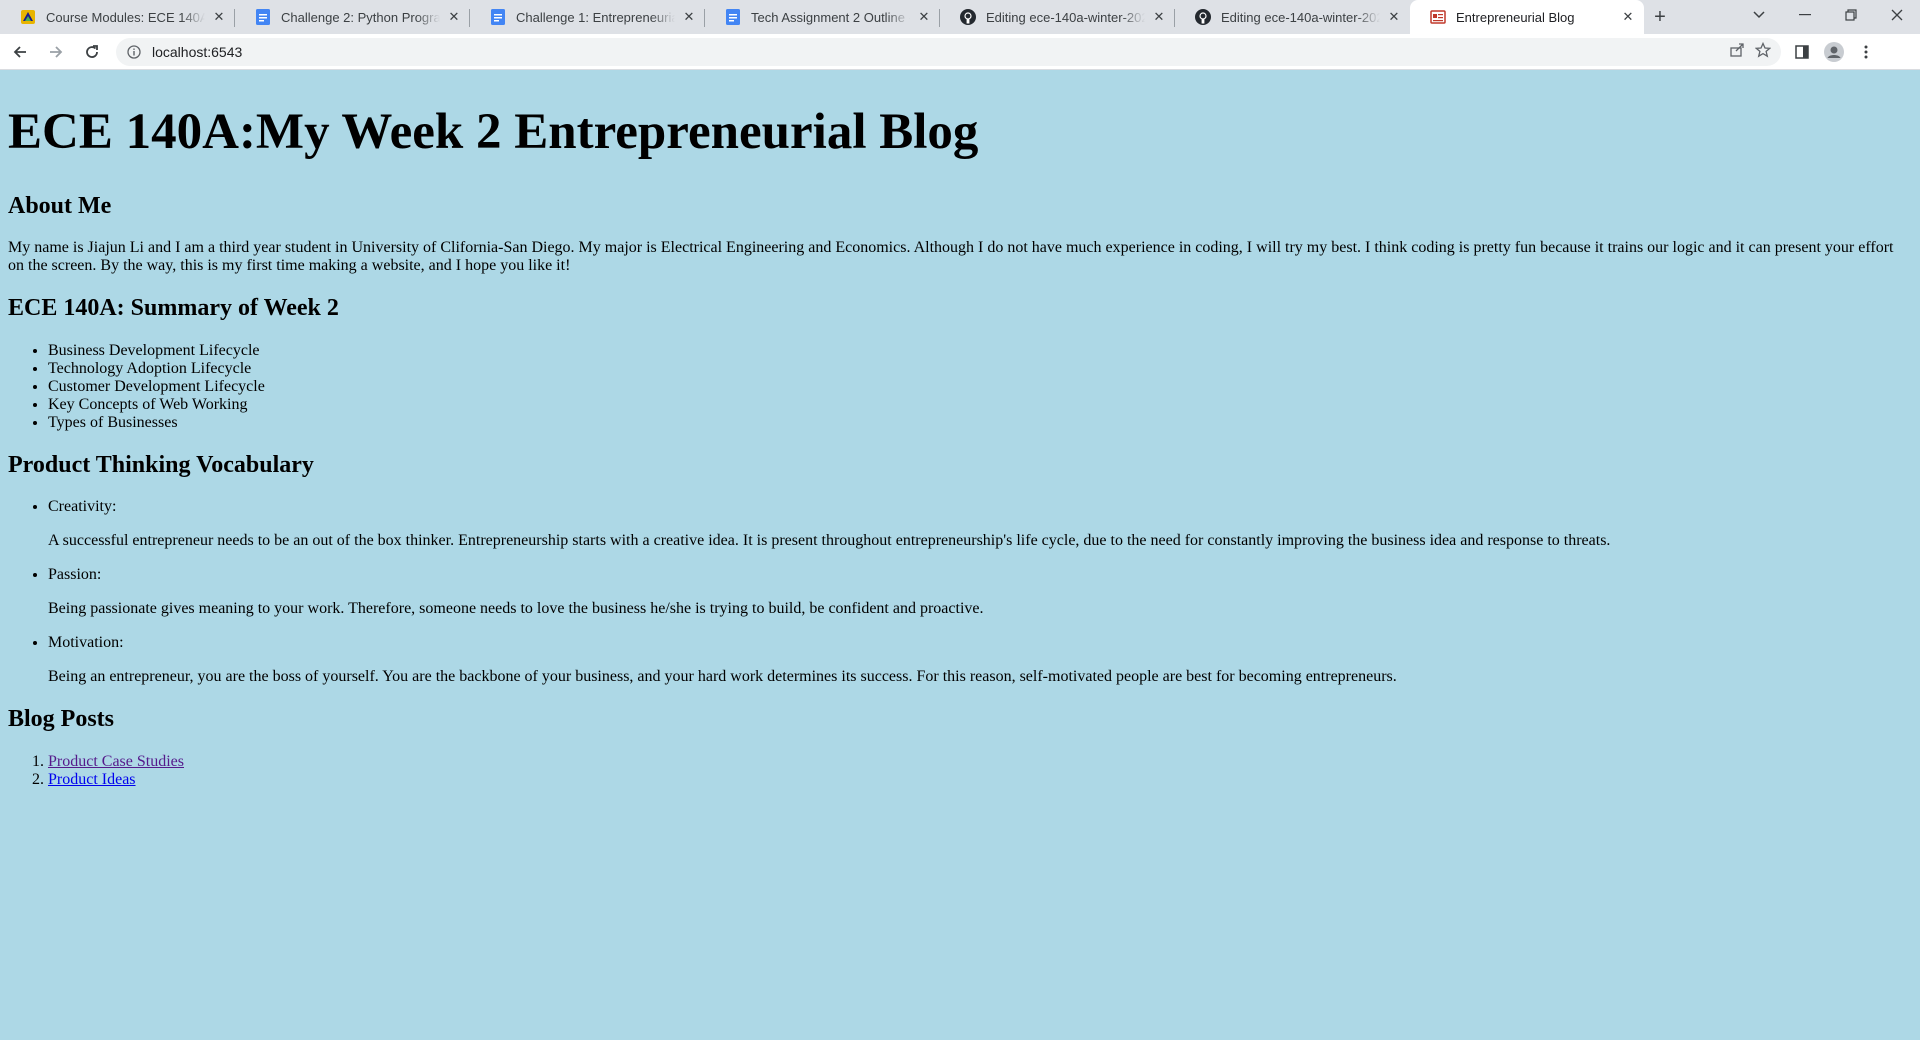 The image size is (1920, 1040). I want to click on back-arrow-icon, so click(20, 52).